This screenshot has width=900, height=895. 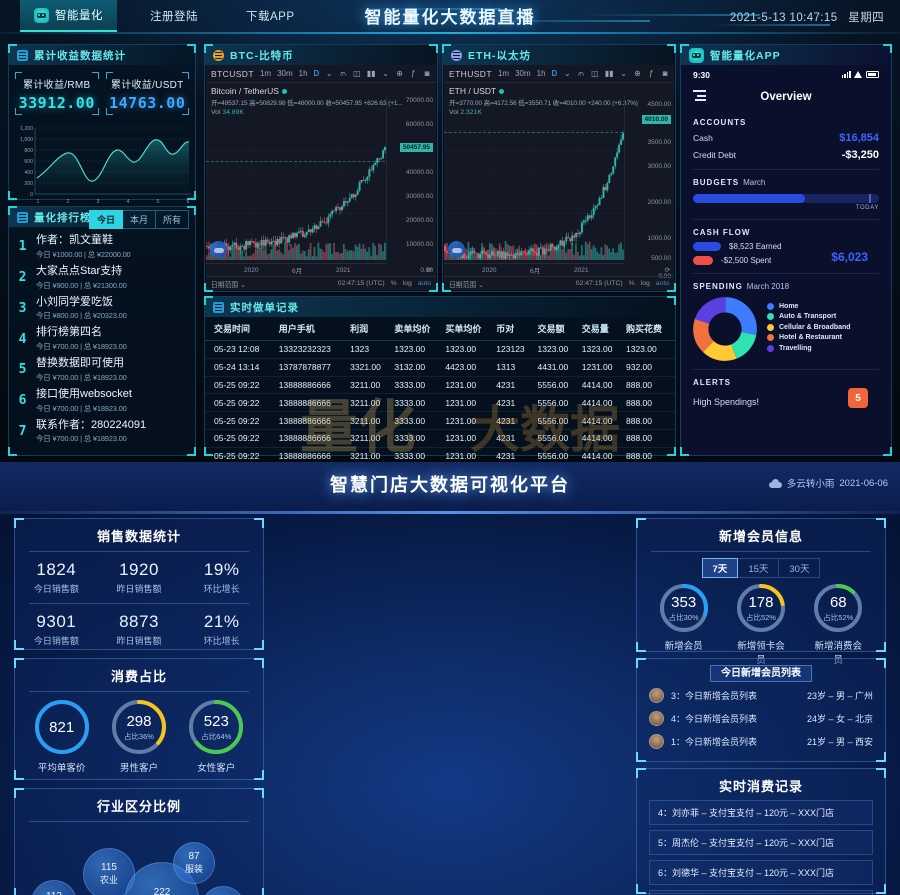 I want to click on svg-text: 600, so click(x=28, y=162).